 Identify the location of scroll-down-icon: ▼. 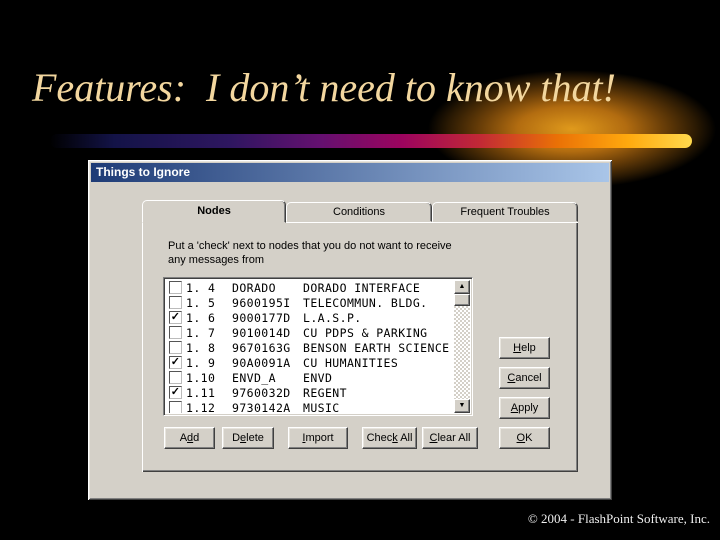
(462, 406).